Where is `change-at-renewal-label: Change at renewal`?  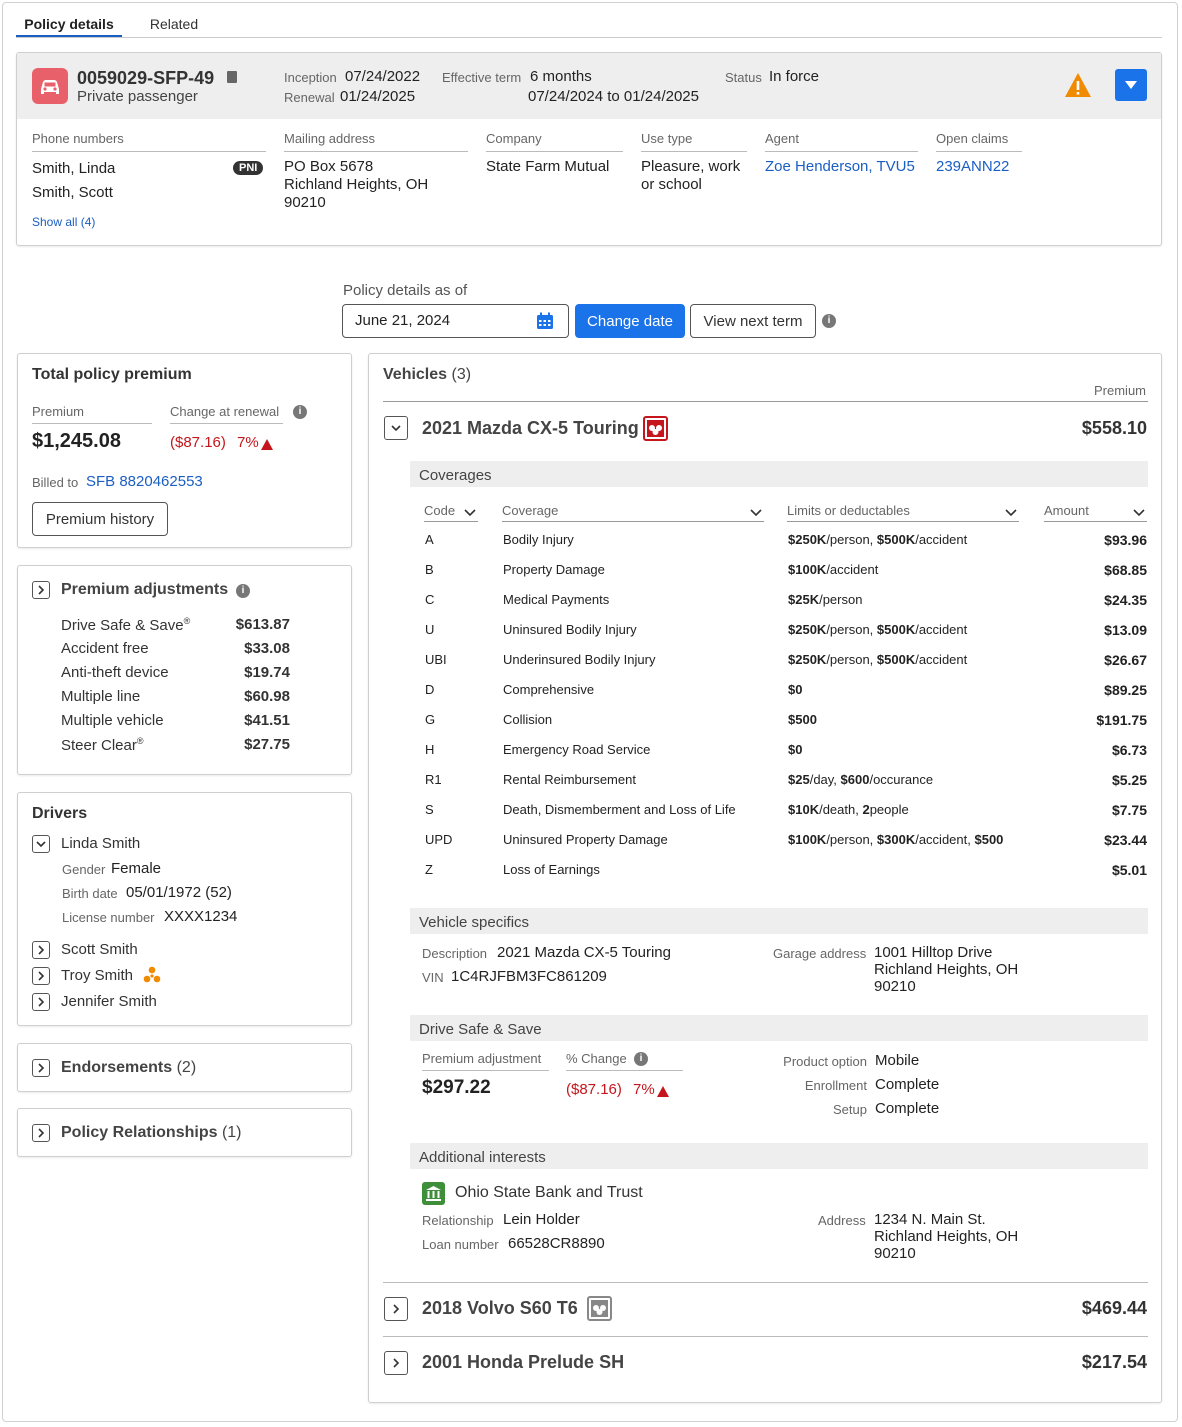
change-at-renewal-label: Change at renewal is located at coordinates (226, 414).